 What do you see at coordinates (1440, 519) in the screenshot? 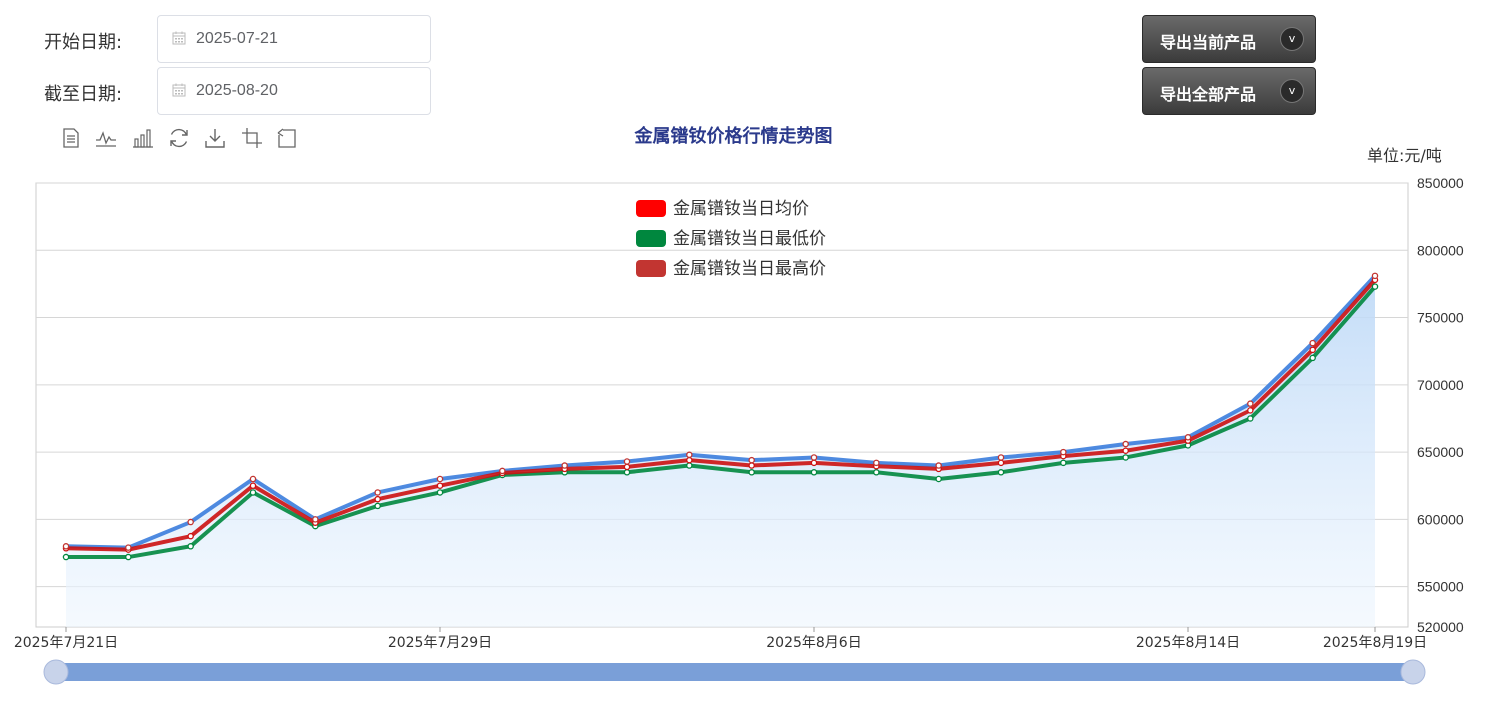
I see `y-tick-label: 600000` at bounding box center [1440, 519].